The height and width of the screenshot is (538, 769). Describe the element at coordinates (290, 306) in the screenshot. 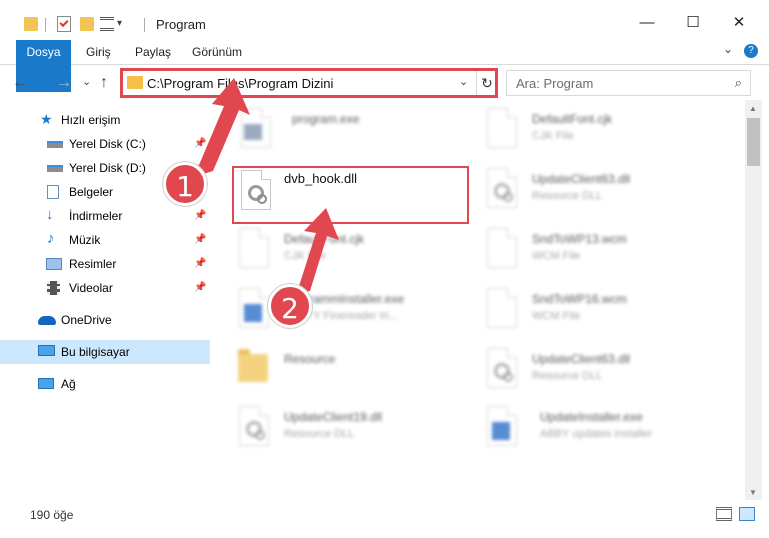

I see `step-badge-2: 2` at that location.